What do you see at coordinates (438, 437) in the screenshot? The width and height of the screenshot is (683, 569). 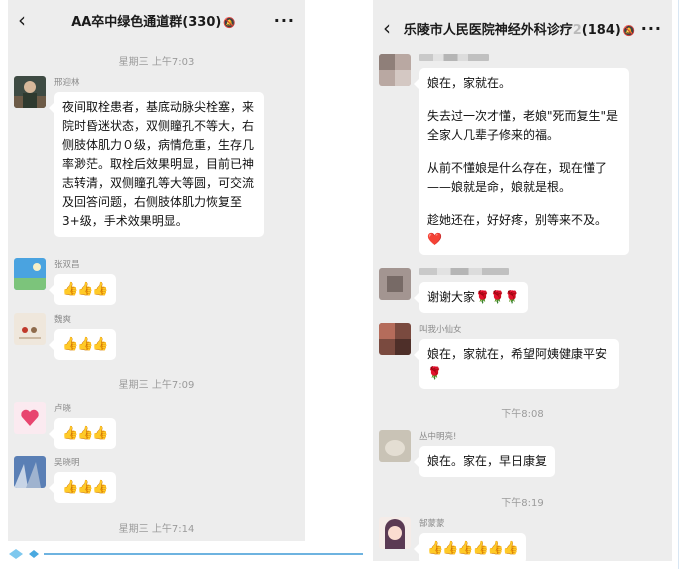 I see `sender-name: 丛中明亮!` at bounding box center [438, 437].